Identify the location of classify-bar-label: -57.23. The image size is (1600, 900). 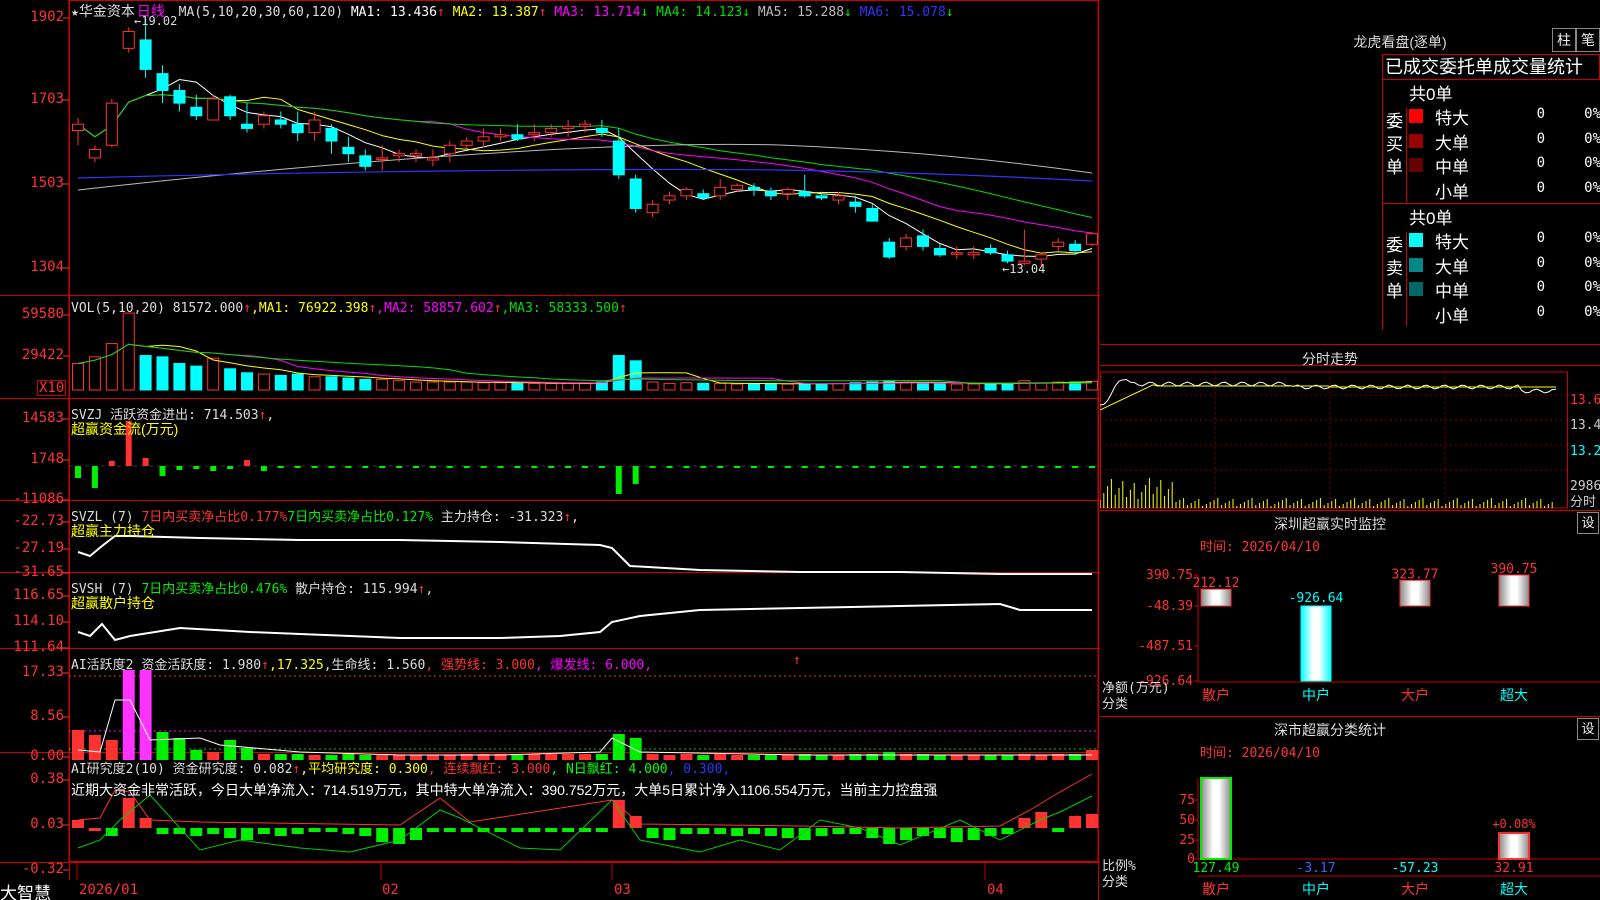
(1415, 868).